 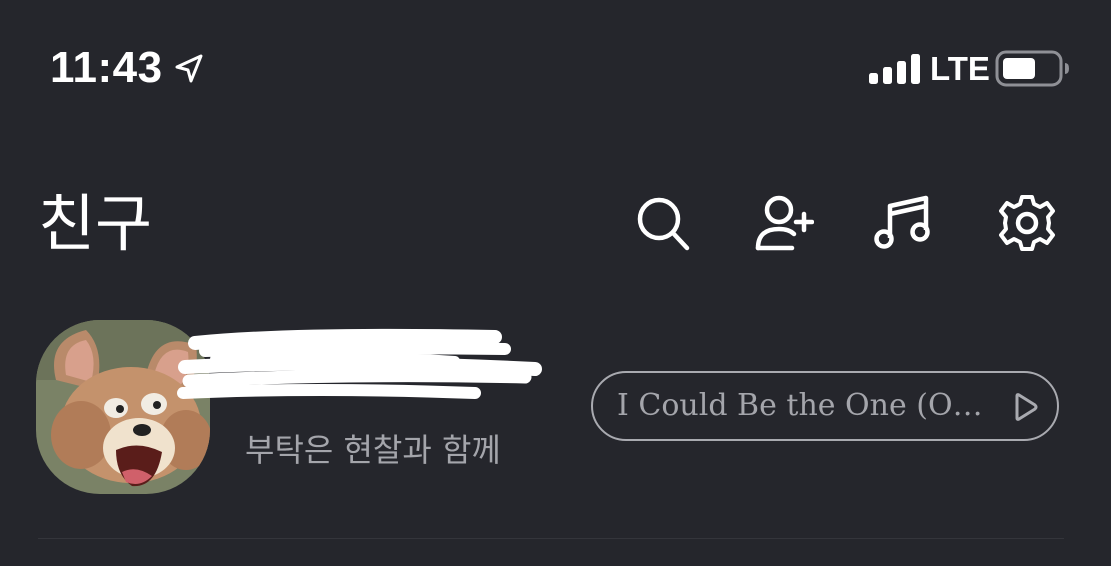 What do you see at coordinates (1027, 223) in the screenshot?
I see `settings-gear-icon` at bounding box center [1027, 223].